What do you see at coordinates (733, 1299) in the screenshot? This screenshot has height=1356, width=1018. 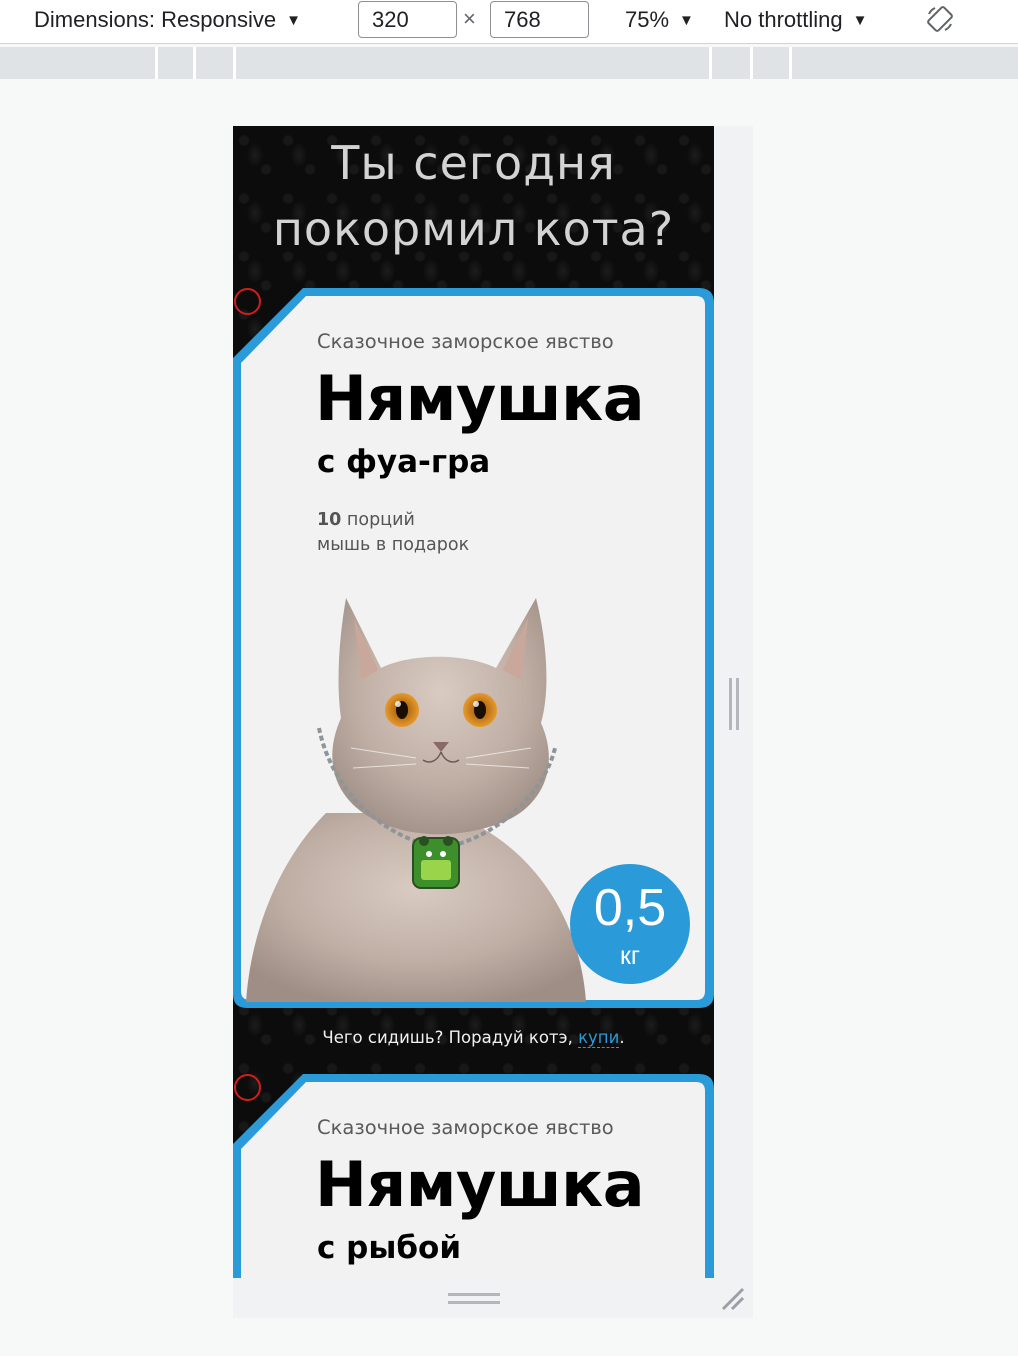 I see `resize-corner-grip-icon` at bounding box center [733, 1299].